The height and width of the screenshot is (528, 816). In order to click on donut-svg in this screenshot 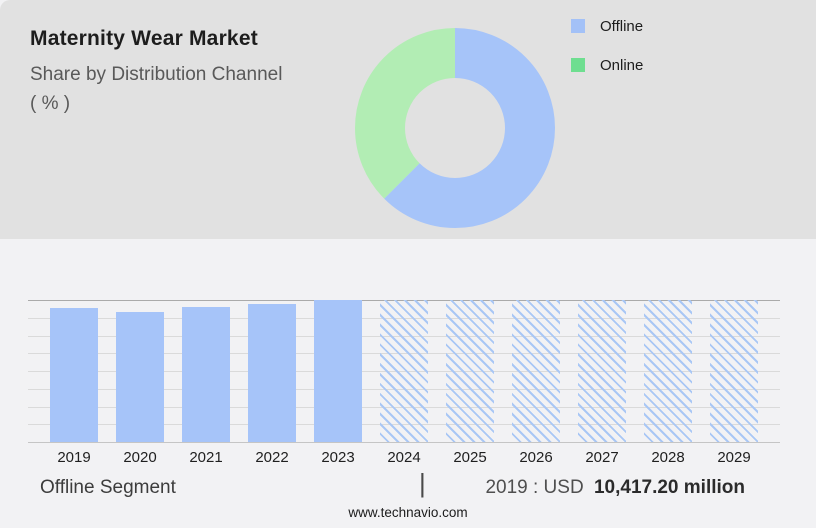, I will do `click(455, 128)`.